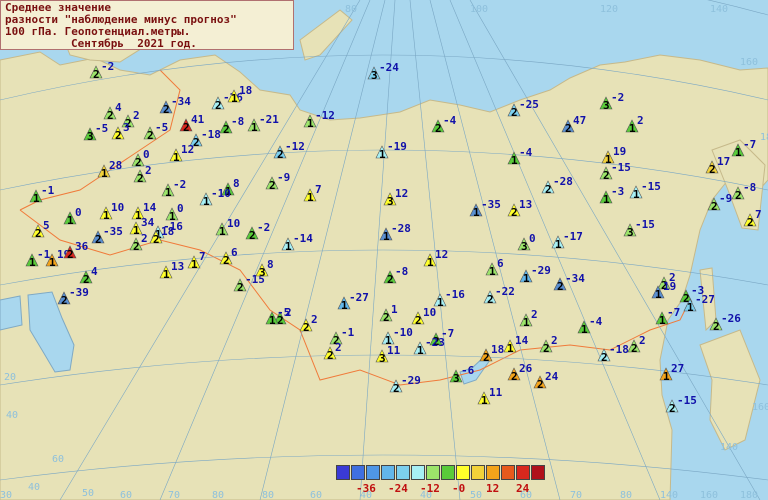 This screenshot has width=768, height=500. I want to click on graticule-label: 60, so click(316, 495).